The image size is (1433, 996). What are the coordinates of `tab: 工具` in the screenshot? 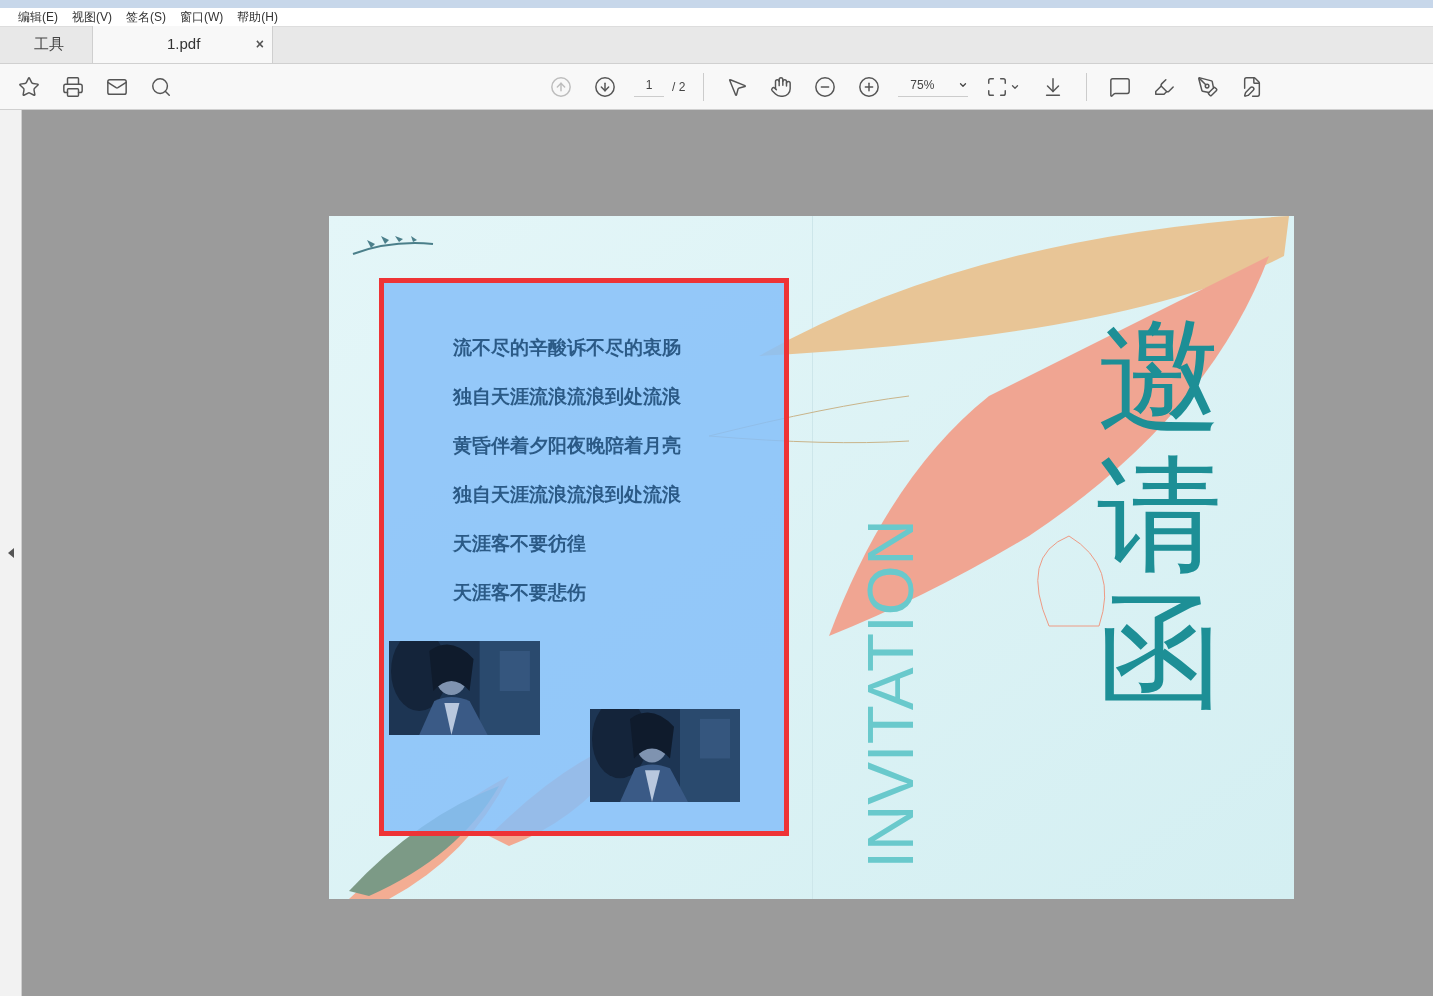 It's located at (46, 44).